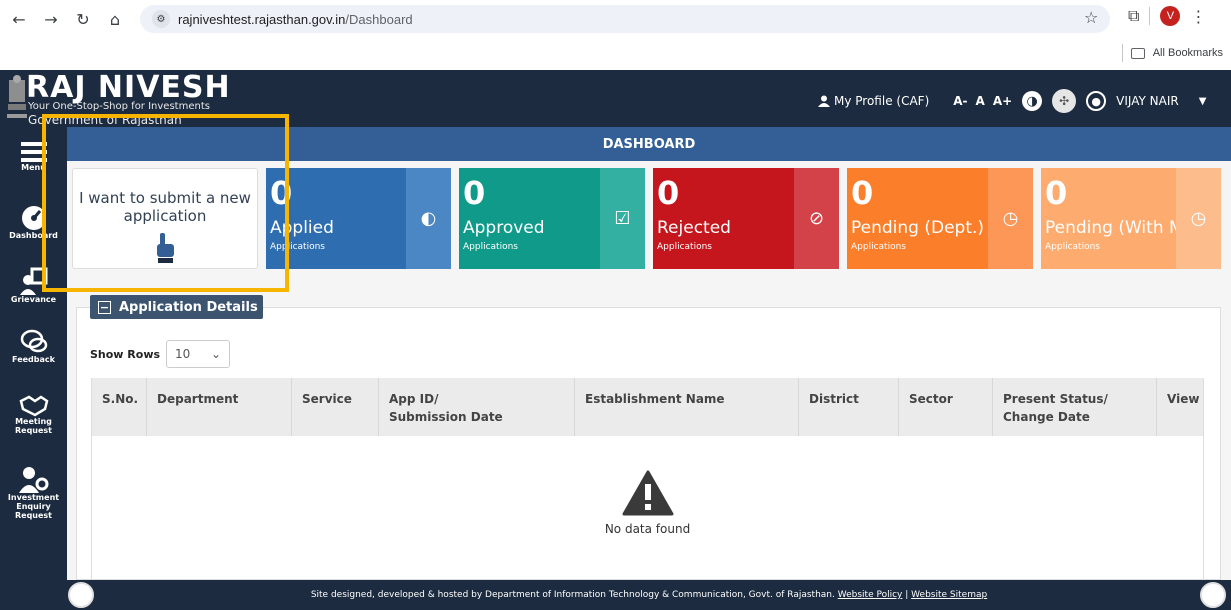 The height and width of the screenshot is (610, 1231). What do you see at coordinates (198, 354) in the screenshot?
I see `rows-per-page-select: 10 ⌄` at bounding box center [198, 354].